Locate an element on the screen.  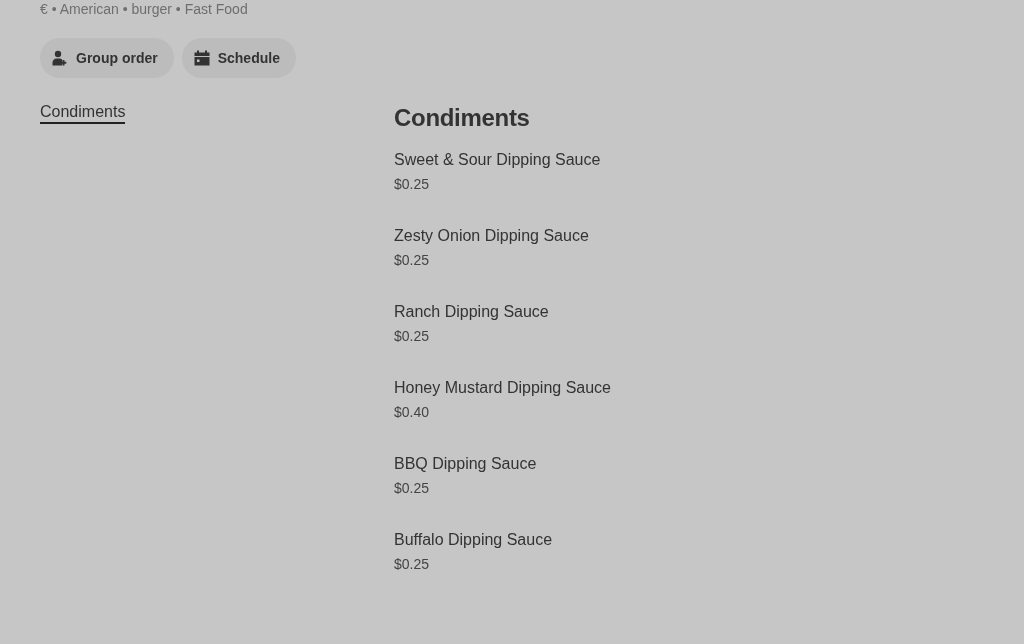
item-name: Ranch Dipping Sauce is located at coordinates (471, 312).